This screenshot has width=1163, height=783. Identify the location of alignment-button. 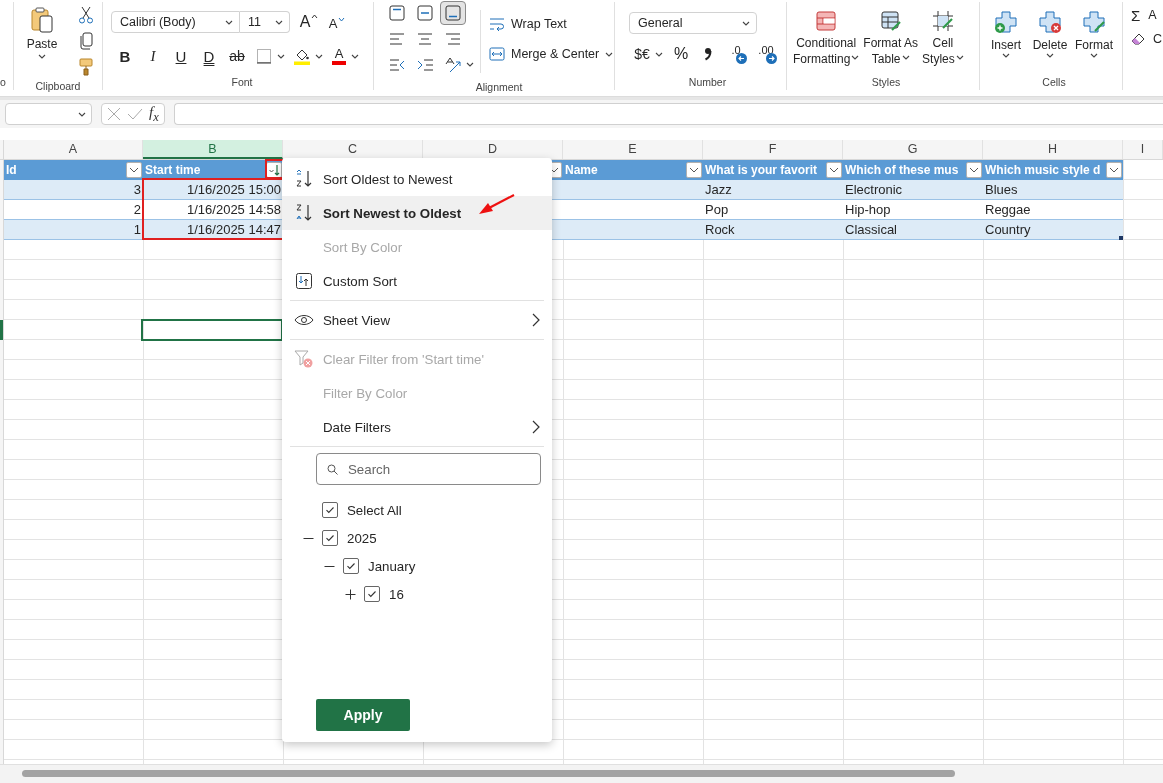
(453, 13).